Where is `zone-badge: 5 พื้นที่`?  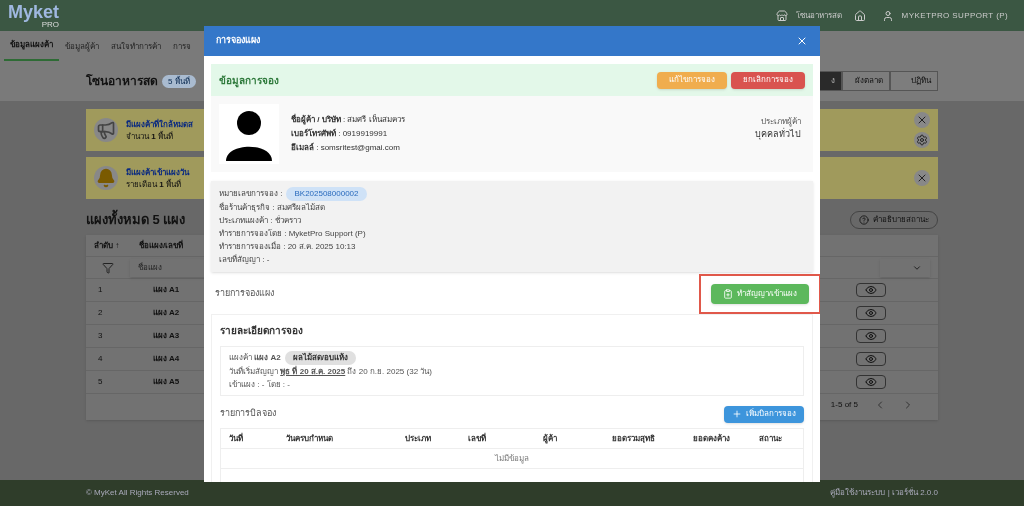
zone-badge: 5 พื้นที่ is located at coordinates (179, 81).